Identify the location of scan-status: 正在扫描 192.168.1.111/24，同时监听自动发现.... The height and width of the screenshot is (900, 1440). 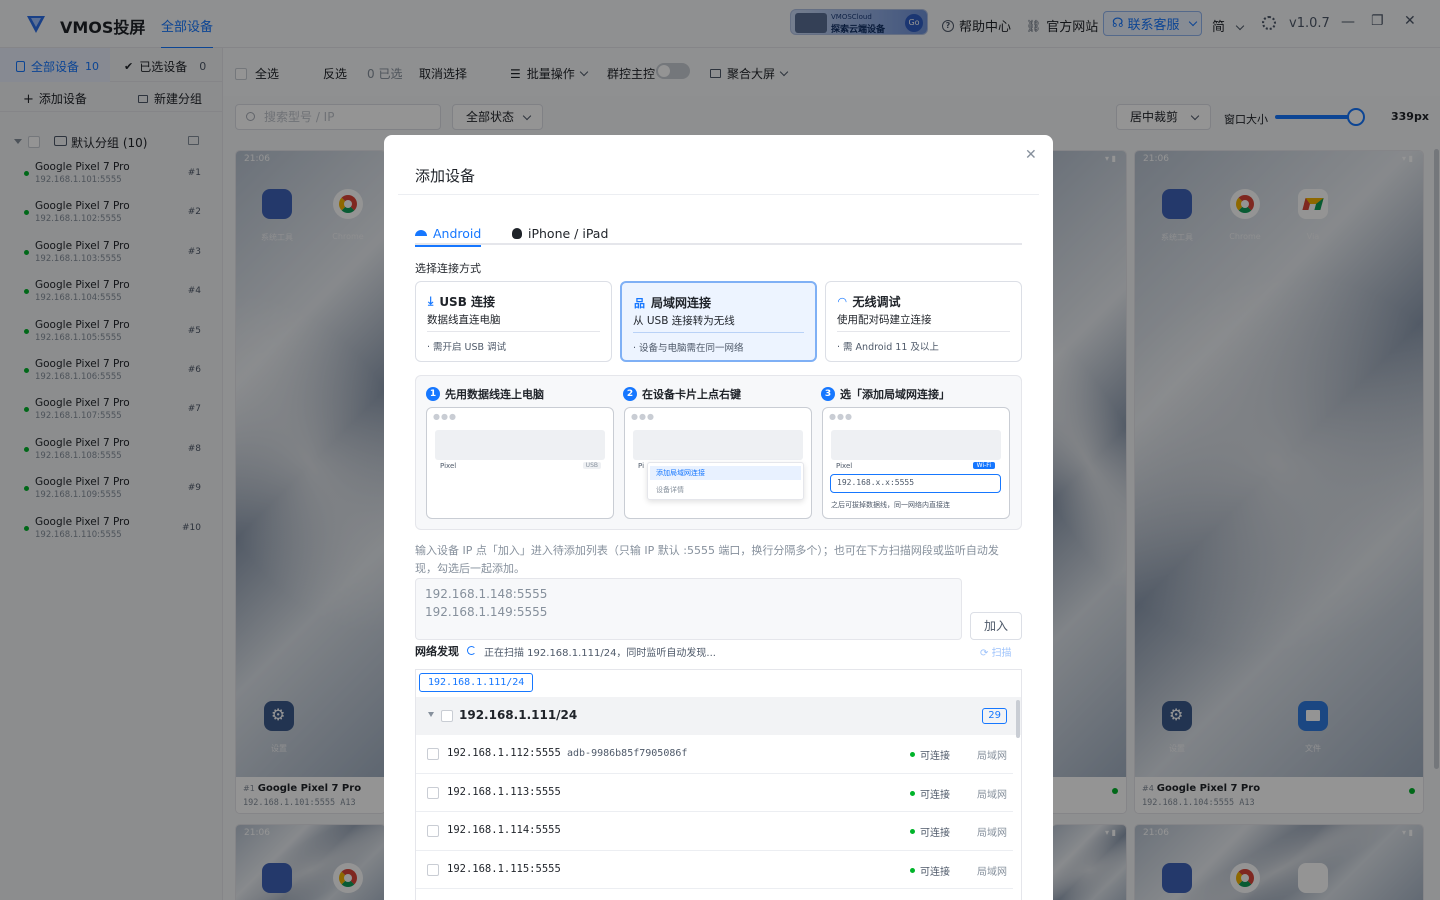
(600, 653).